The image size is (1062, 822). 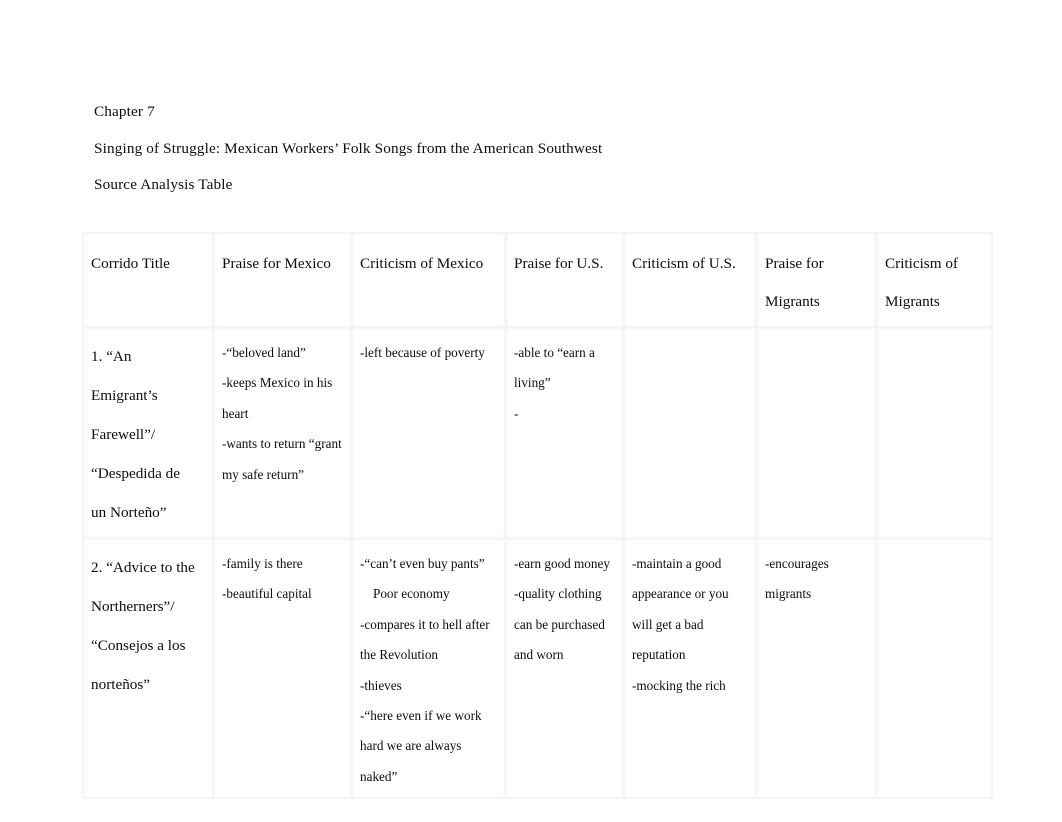 I want to click on corrido-title-line: “Despedida de, so click(x=135, y=473).